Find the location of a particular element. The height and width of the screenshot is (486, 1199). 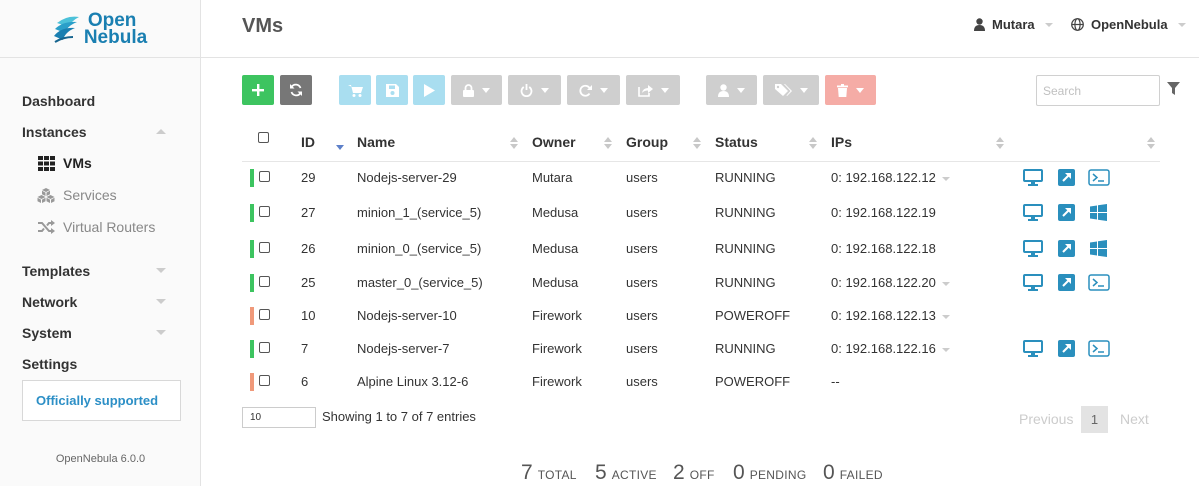

user-icon is located at coordinates (979, 24).